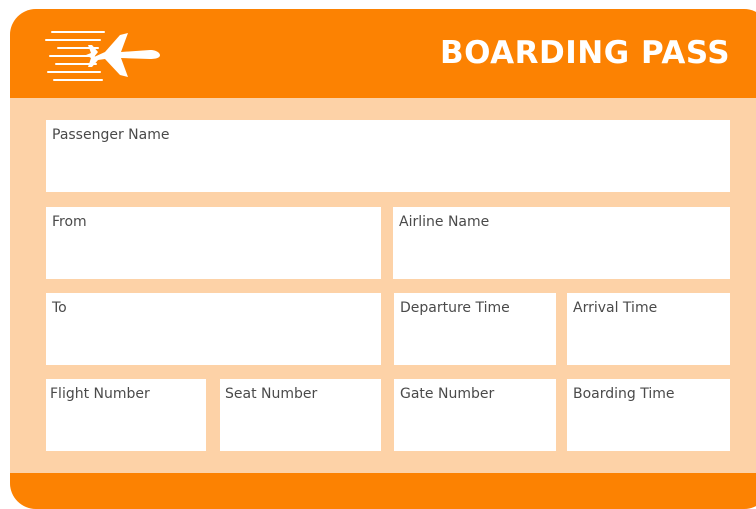  I want to click on arrival-time-field: Arrival Time, so click(648, 329).